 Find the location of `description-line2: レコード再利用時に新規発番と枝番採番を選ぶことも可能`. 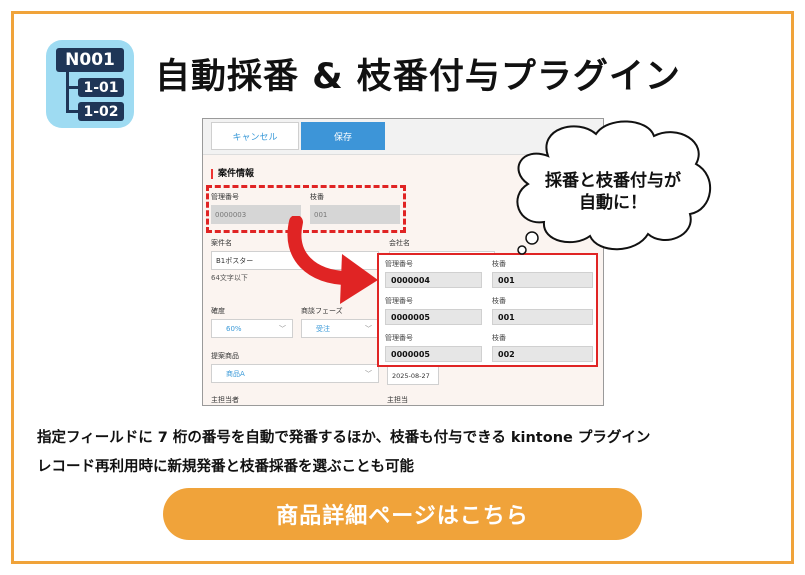

description-line2: レコード再利用時に新規発番と枝番採番を選ぶことも可能 is located at coordinates (225, 467).